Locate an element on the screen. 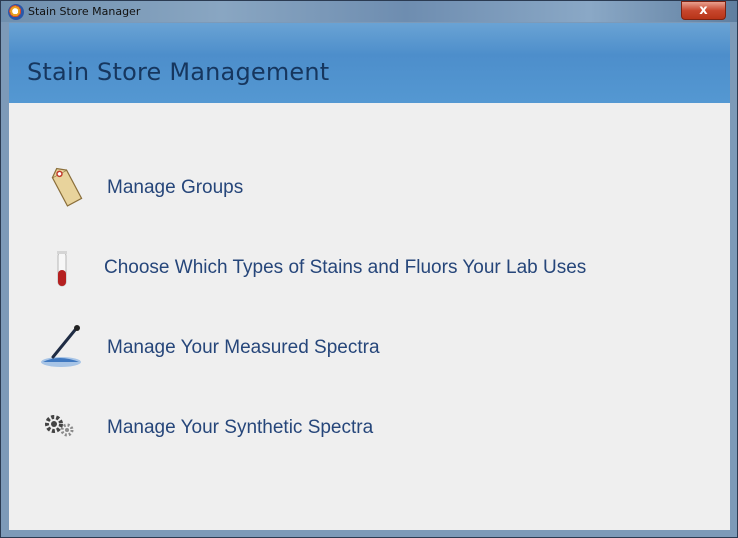 The height and width of the screenshot is (538, 738). window-title: Stain Store Manager is located at coordinates (84, 11).